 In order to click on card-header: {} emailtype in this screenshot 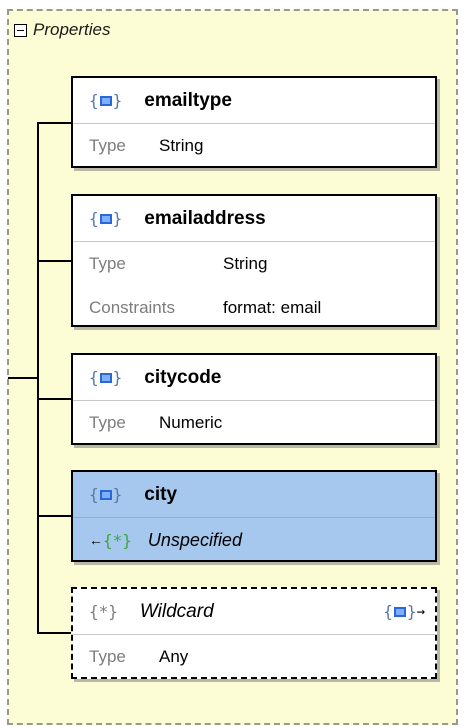, I will do `click(254, 101)`.